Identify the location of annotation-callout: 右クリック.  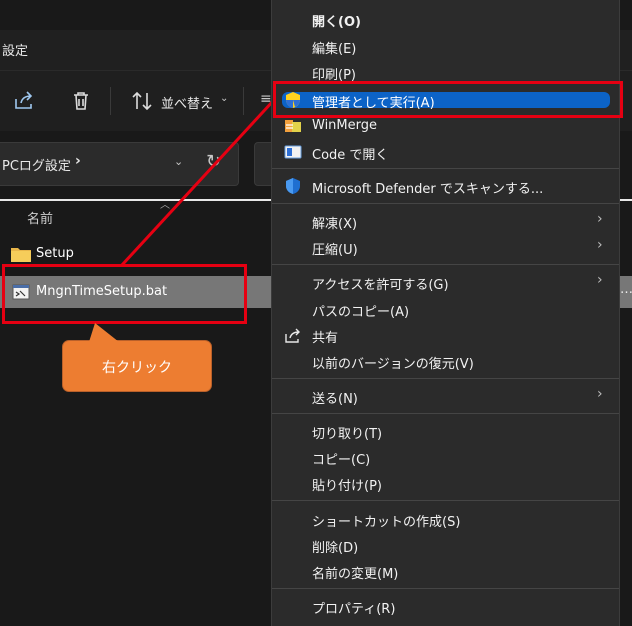
(137, 357).